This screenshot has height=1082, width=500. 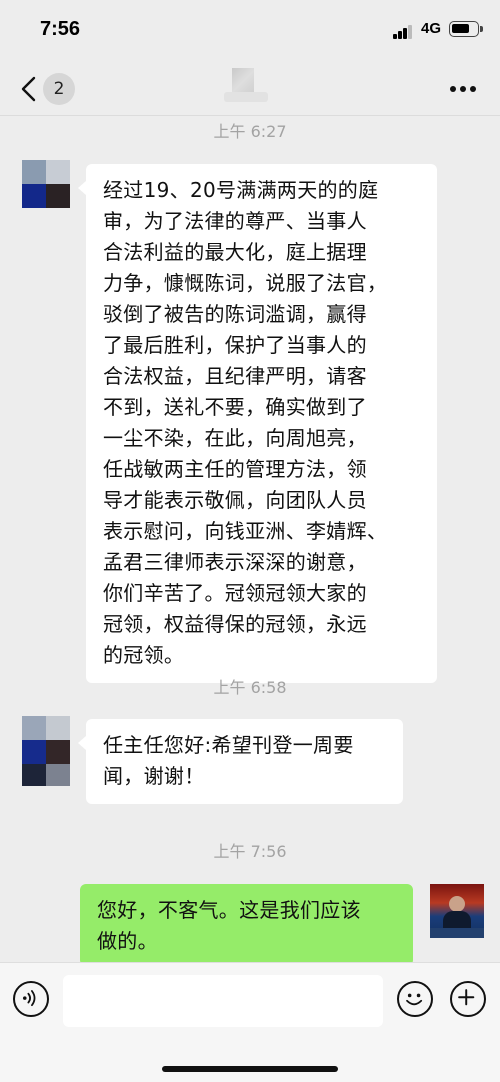 What do you see at coordinates (250, 131) in the screenshot?
I see `message-timestamp: 上午 6:27` at bounding box center [250, 131].